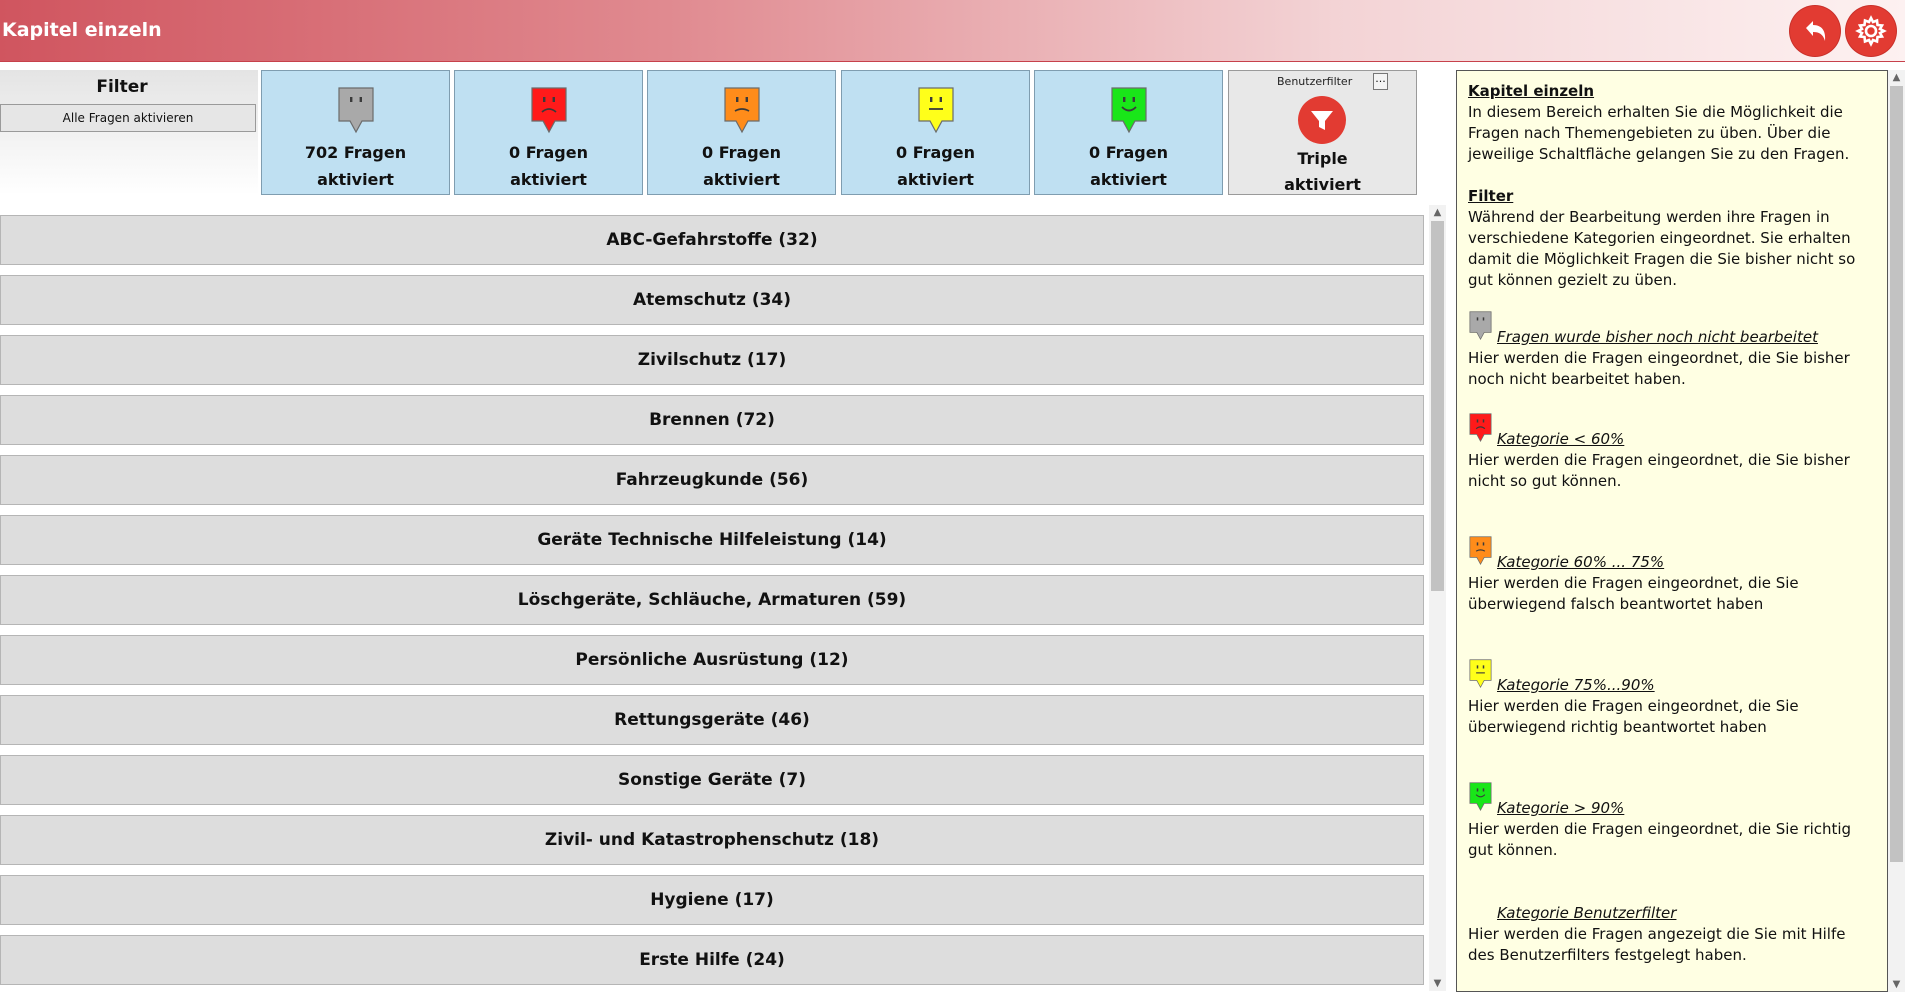 This screenshot has height=999, width=1905. What do you see at coordinates (1531, 91) in the screenshot?
I see `help-title: Kapitel einzeln` at bounding box center [1531, 91].